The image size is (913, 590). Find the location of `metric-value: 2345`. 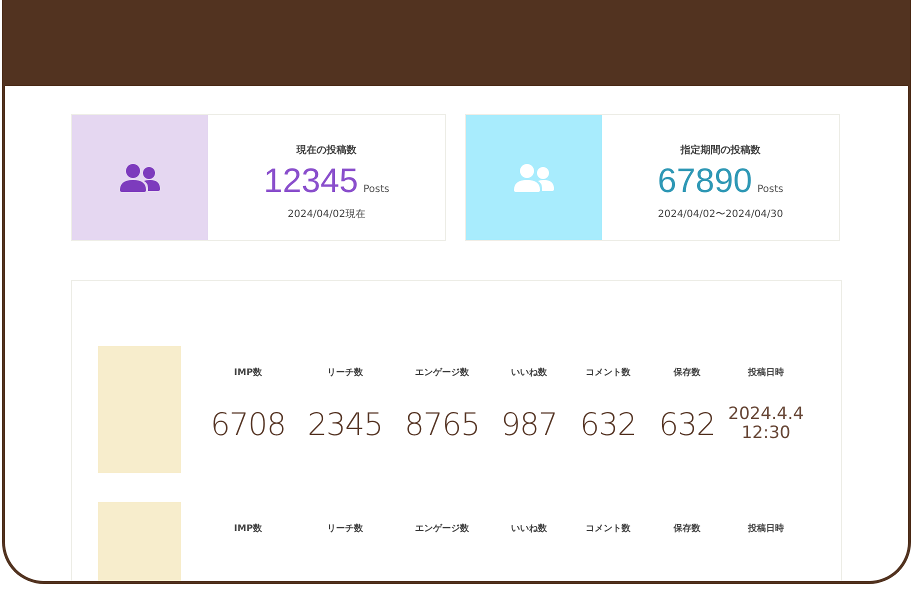

metric-value: 2345 is located at coordinates (345, 425).